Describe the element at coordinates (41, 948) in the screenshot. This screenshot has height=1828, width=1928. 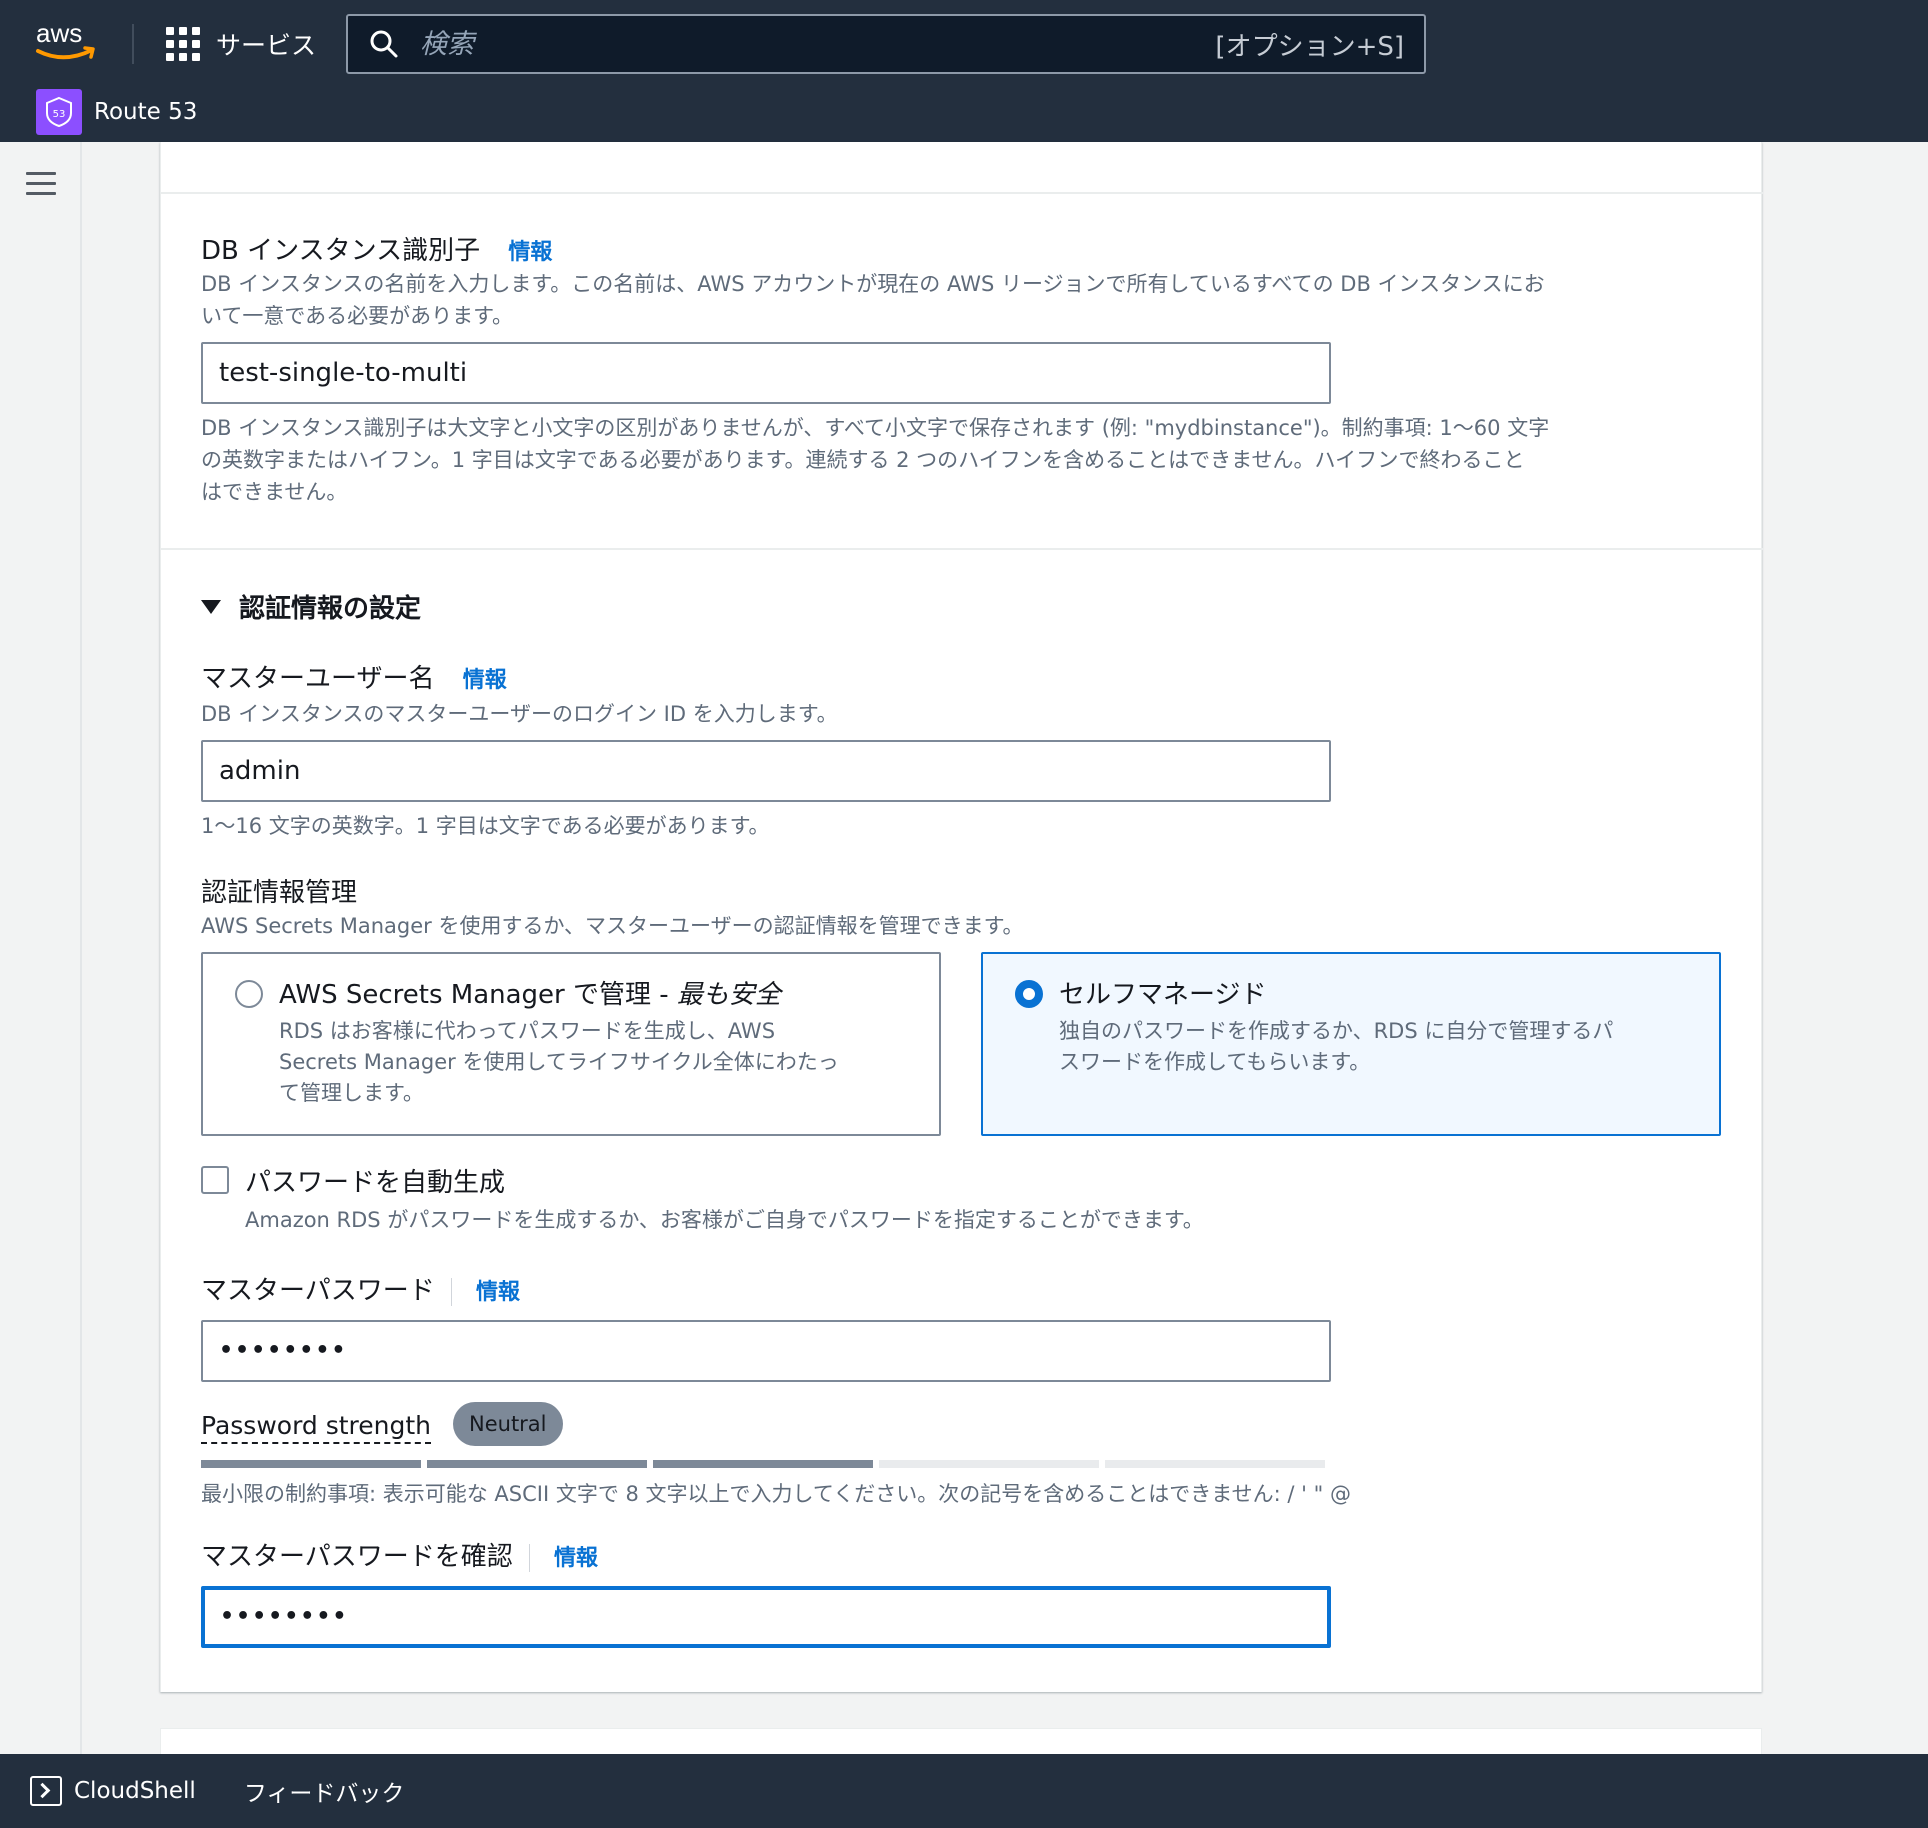
I see `side-navigation-rail` at that location.